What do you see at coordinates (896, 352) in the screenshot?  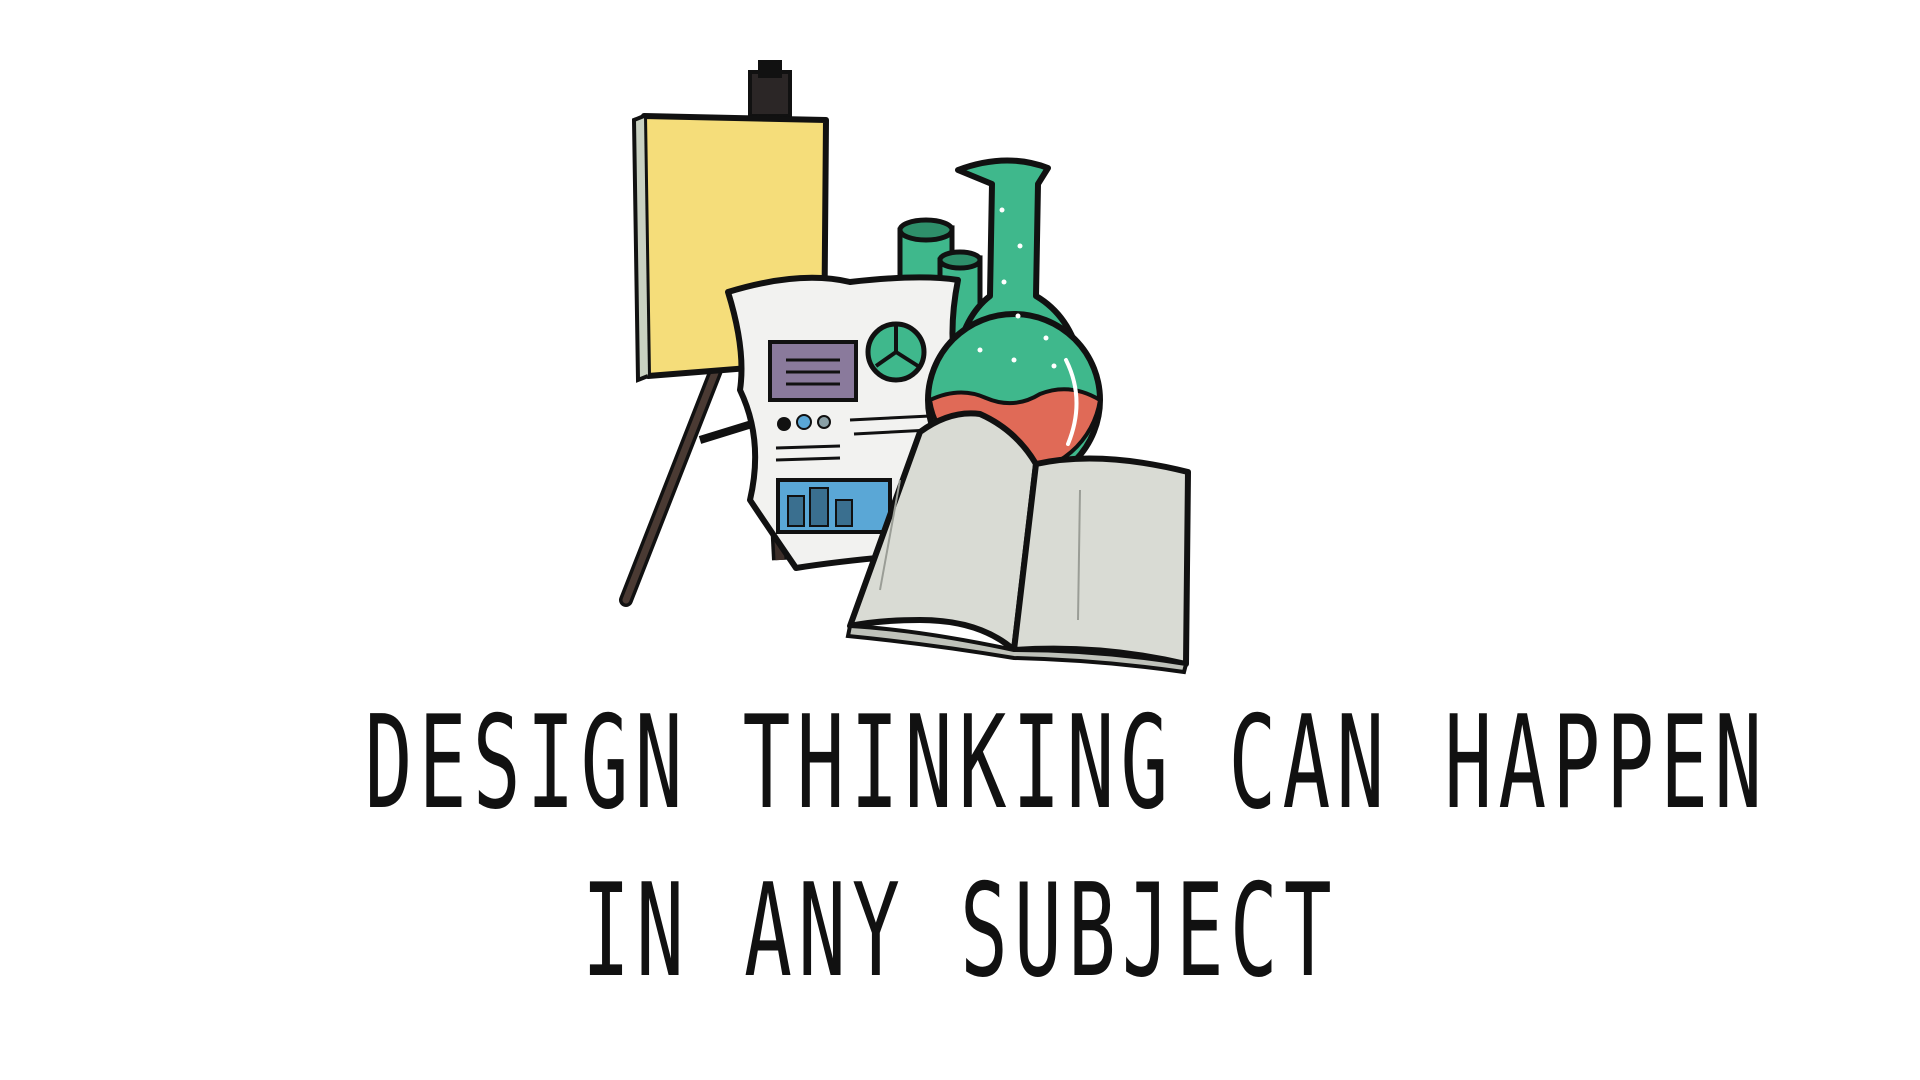 I see `pie-chart-icon` at bounding box center [896, 352].